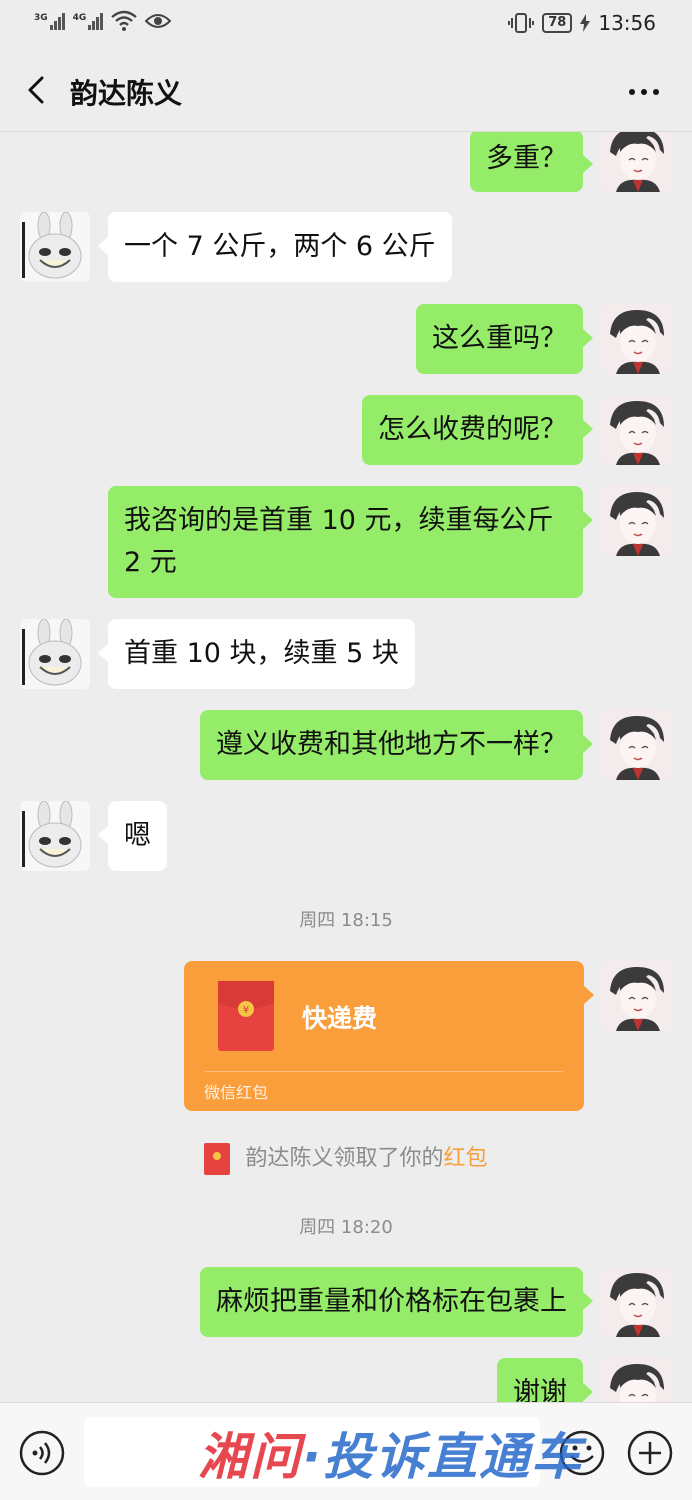 The image size is (692, 1500). I want to click on red-packet-title: 快递费, so click(340, 1018).